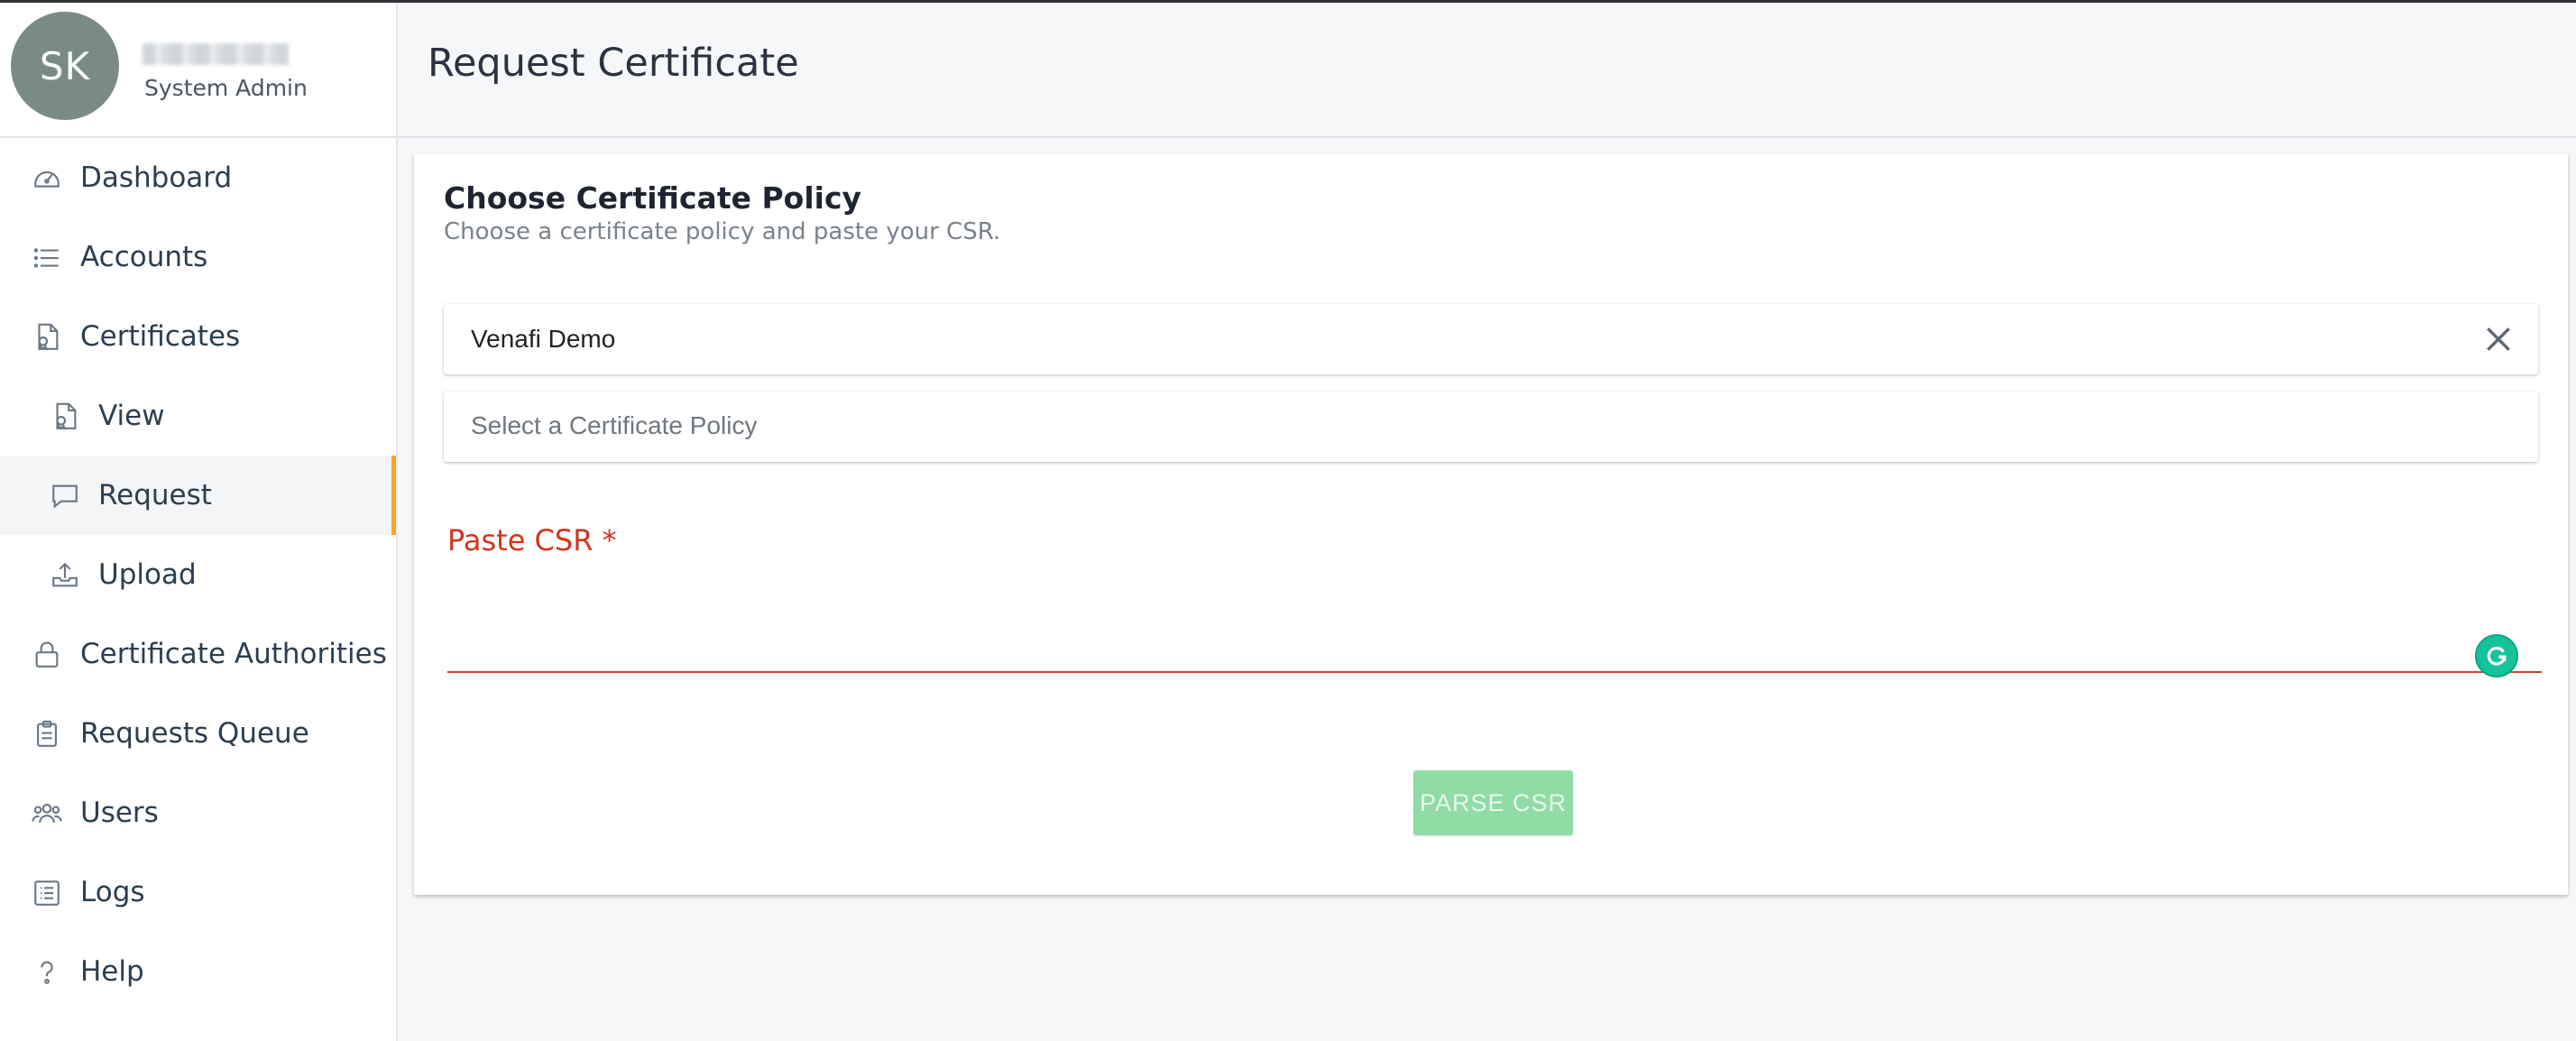 The width and height of the screenshot is (2576, 1041). I want to click on policy-search-field, so click(1491, 339).